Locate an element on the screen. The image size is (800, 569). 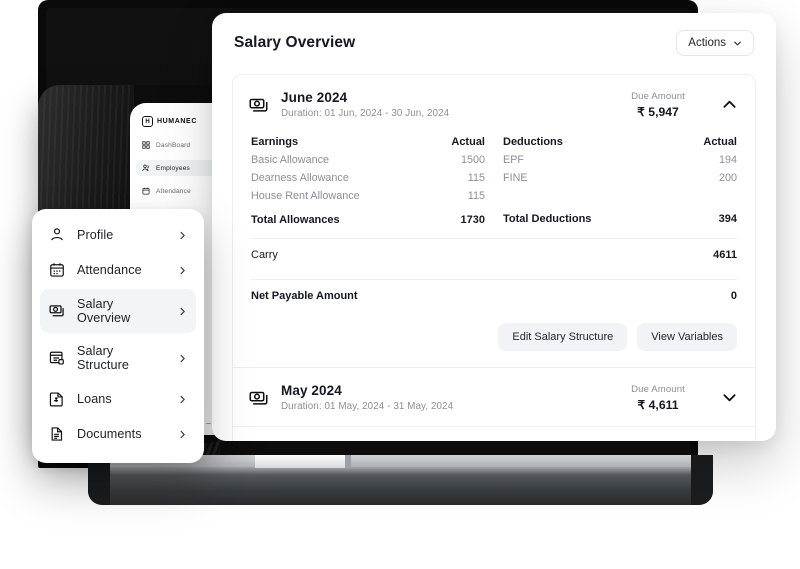
menu-item-attendance: Attendance is located at coordinates (118, 270).